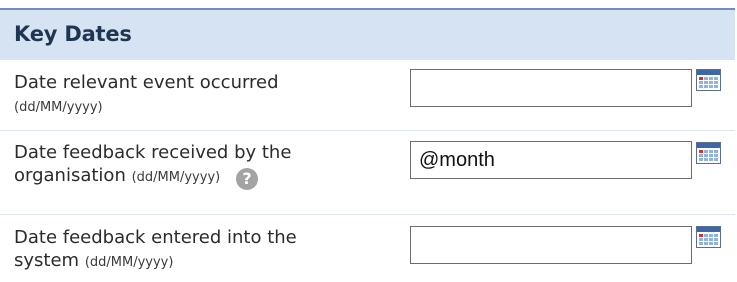  What do you see at coordinates (73, 34) in the screenshot?
I see `section-title: Key Dates` at bounding box center [73, 34].